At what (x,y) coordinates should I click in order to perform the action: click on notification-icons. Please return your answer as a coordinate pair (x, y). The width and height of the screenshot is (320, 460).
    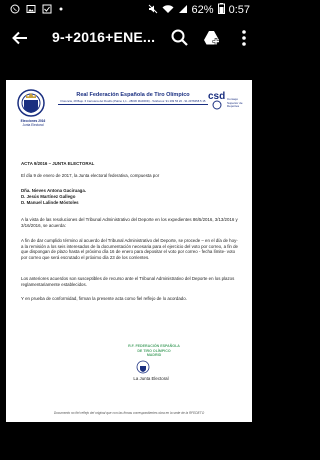
    Looking at the image, I should click on (37, 10).